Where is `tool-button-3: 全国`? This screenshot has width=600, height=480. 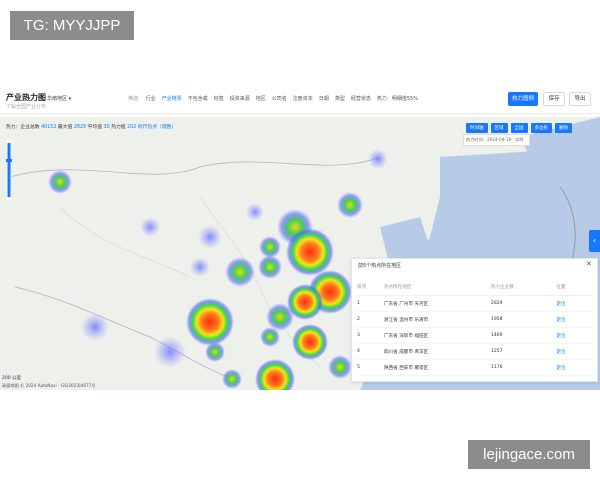
tool-button-3: 全国 is located at coordinates (519, 128).